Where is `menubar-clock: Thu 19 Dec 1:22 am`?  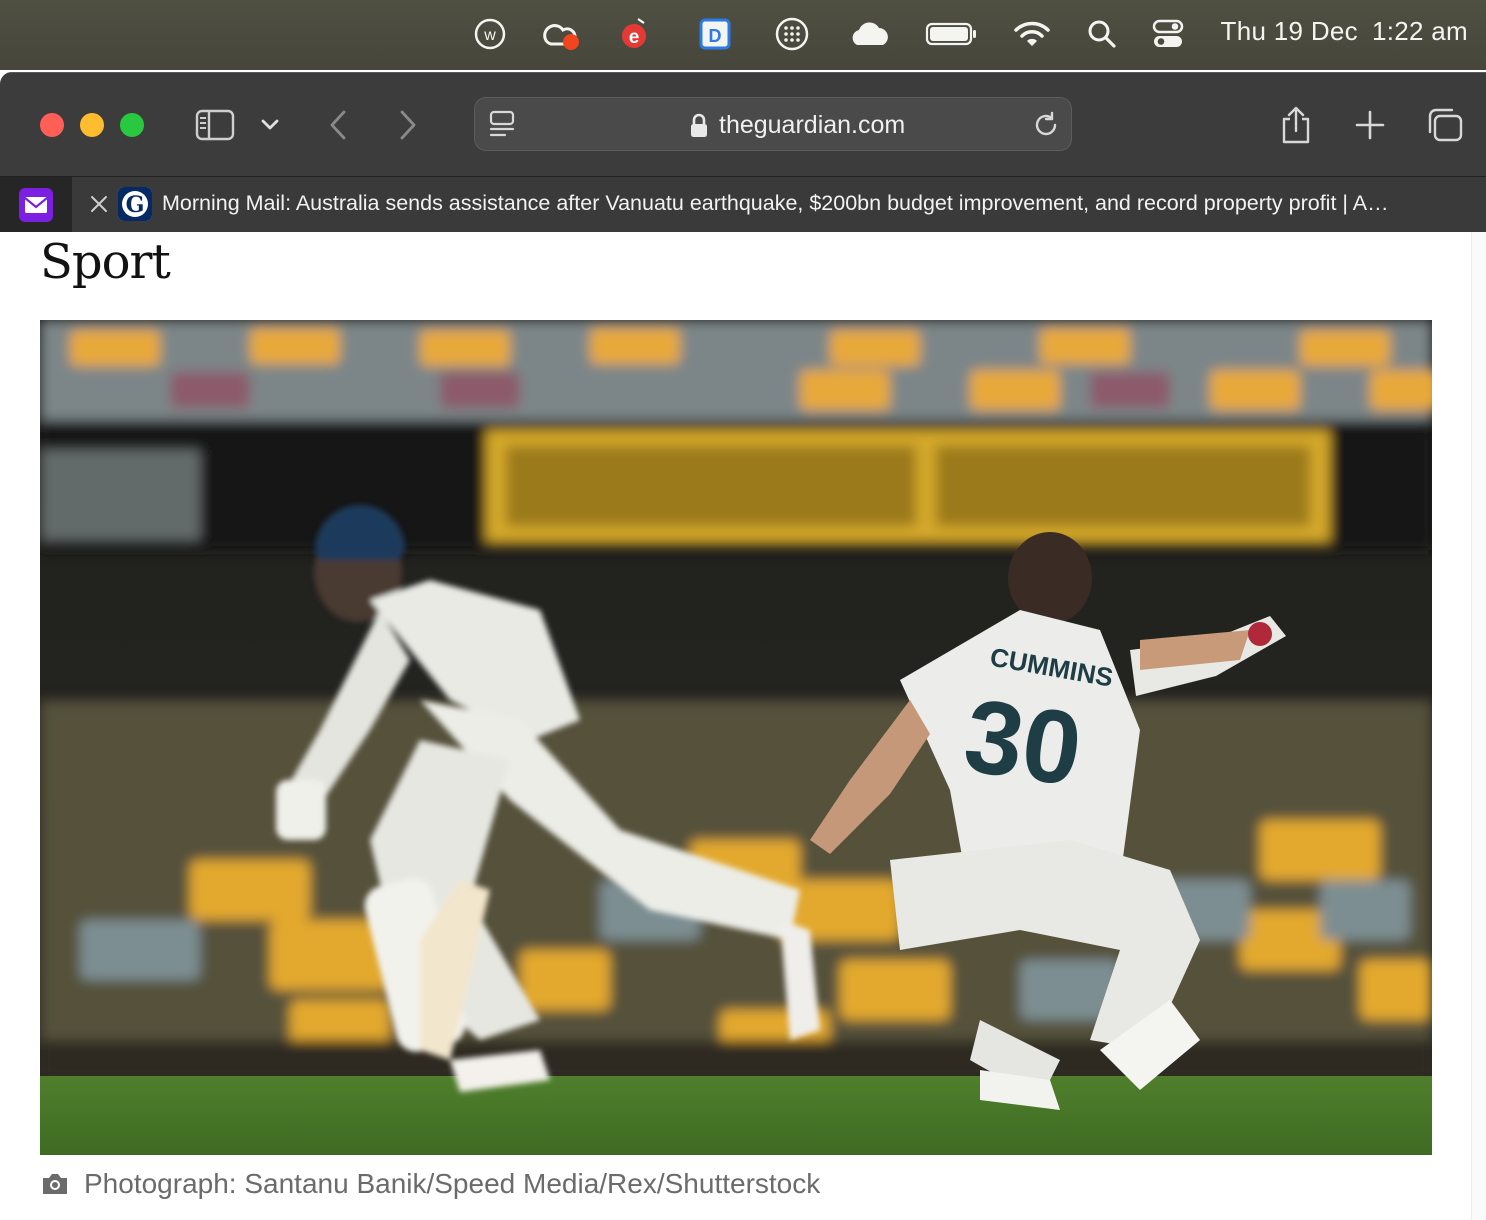
menubar-clock: Thu 19 Dec 1:22 am is located at coordinates (1337, 31).